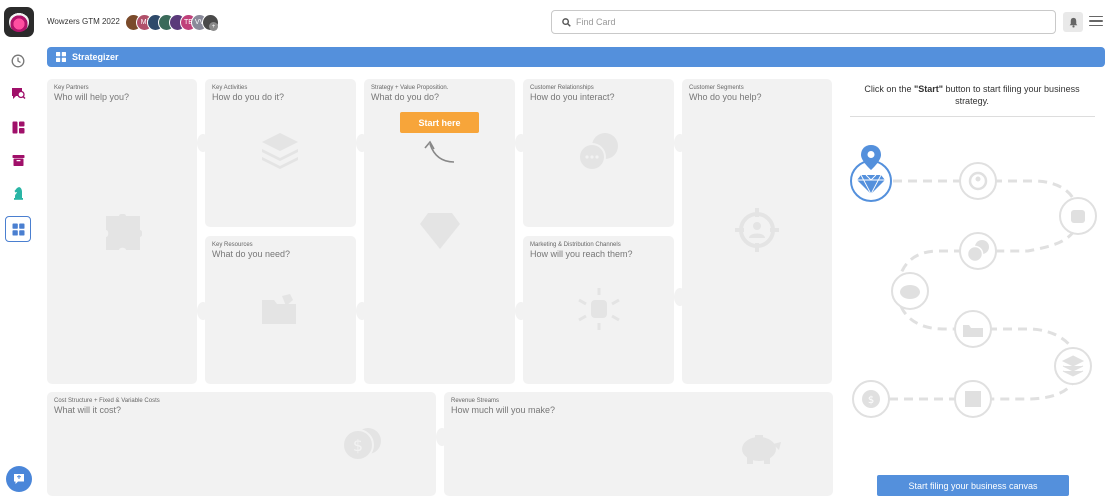  I want to click on member-avatars: Mi TE VV +, so click(172, 23).